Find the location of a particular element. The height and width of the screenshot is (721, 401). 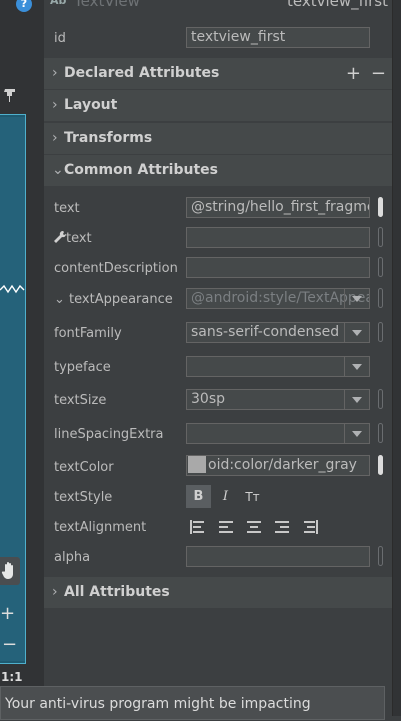

line-spacing-extra-resource-picker is located at coordinates (380, 433).